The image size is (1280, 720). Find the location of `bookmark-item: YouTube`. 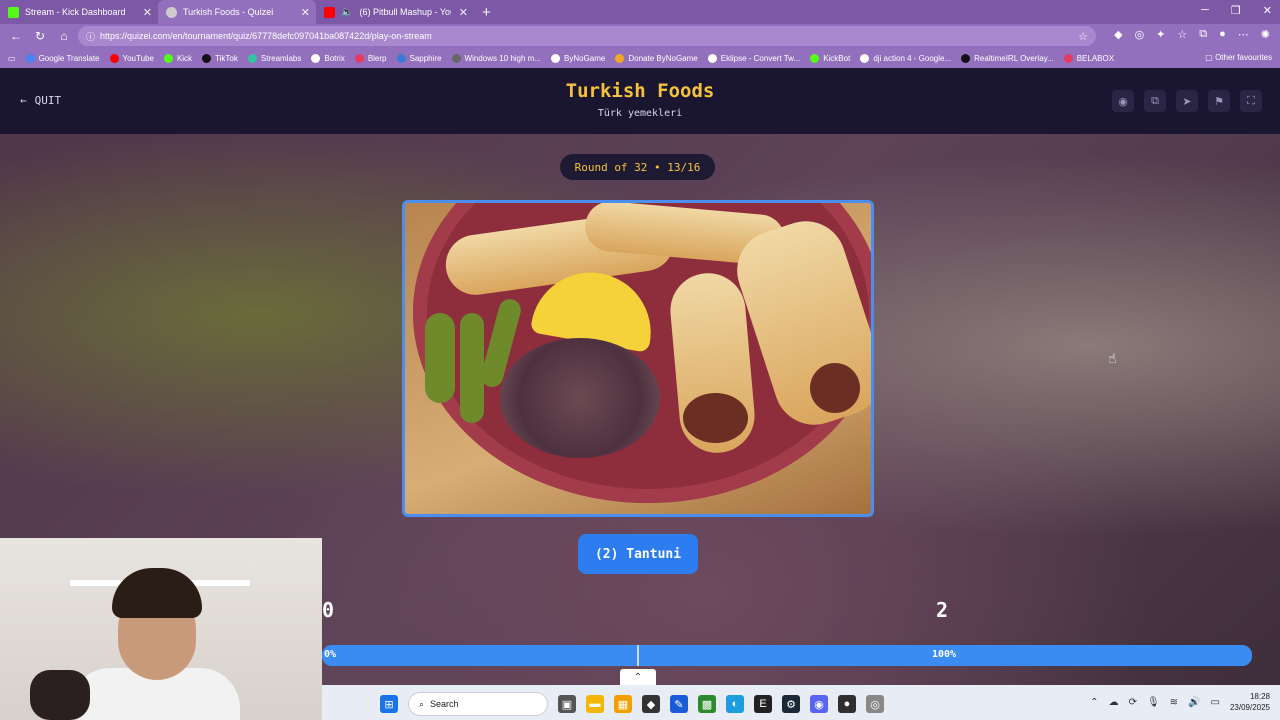

bookmark-item: YouTube is located at coordinates (131, 58).